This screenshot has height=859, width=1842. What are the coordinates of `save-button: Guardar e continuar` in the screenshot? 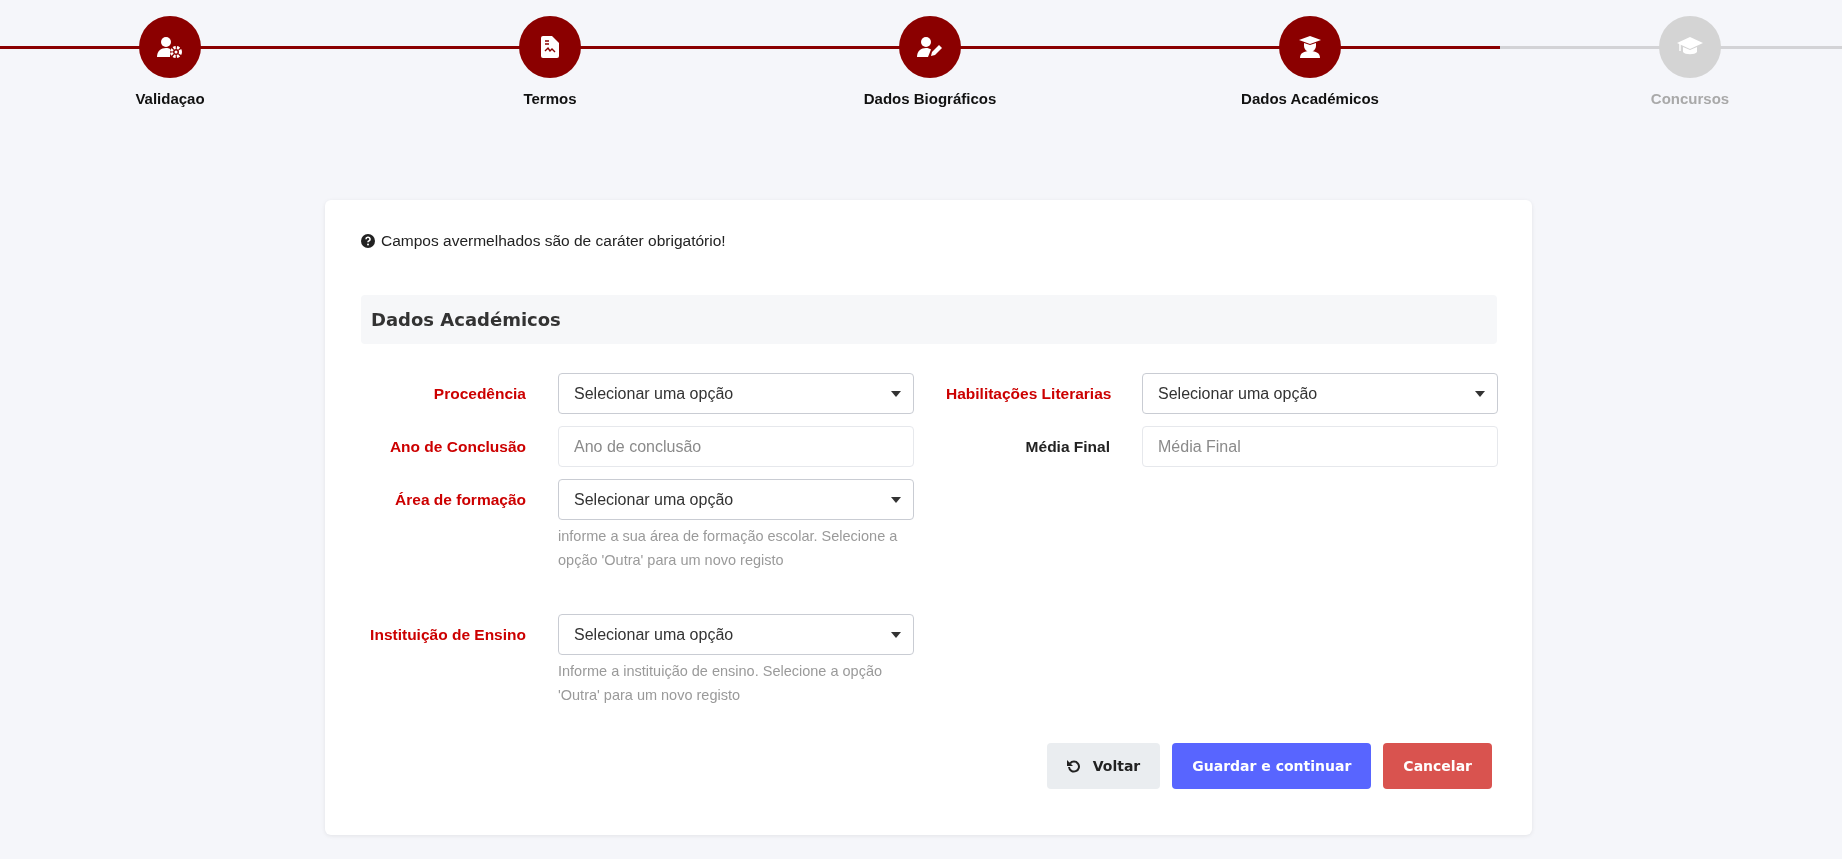 It's located at (1272, 766).